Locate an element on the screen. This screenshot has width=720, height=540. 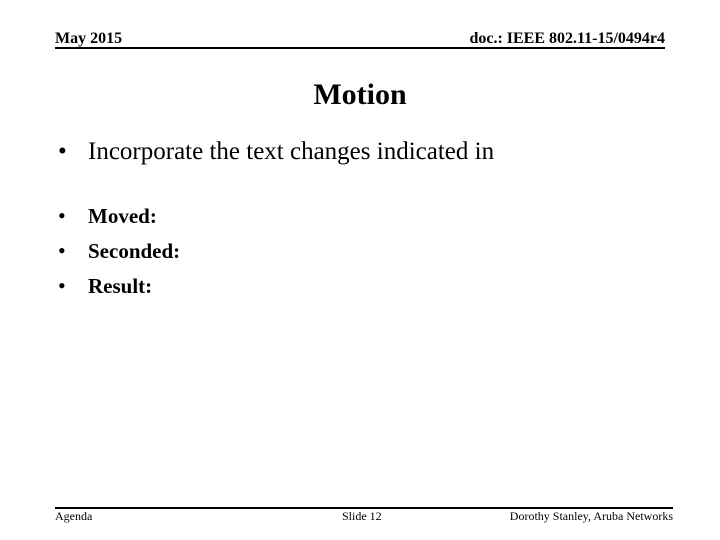
footer-slide-number: Slide 12 is located at coordinates (362, 516).